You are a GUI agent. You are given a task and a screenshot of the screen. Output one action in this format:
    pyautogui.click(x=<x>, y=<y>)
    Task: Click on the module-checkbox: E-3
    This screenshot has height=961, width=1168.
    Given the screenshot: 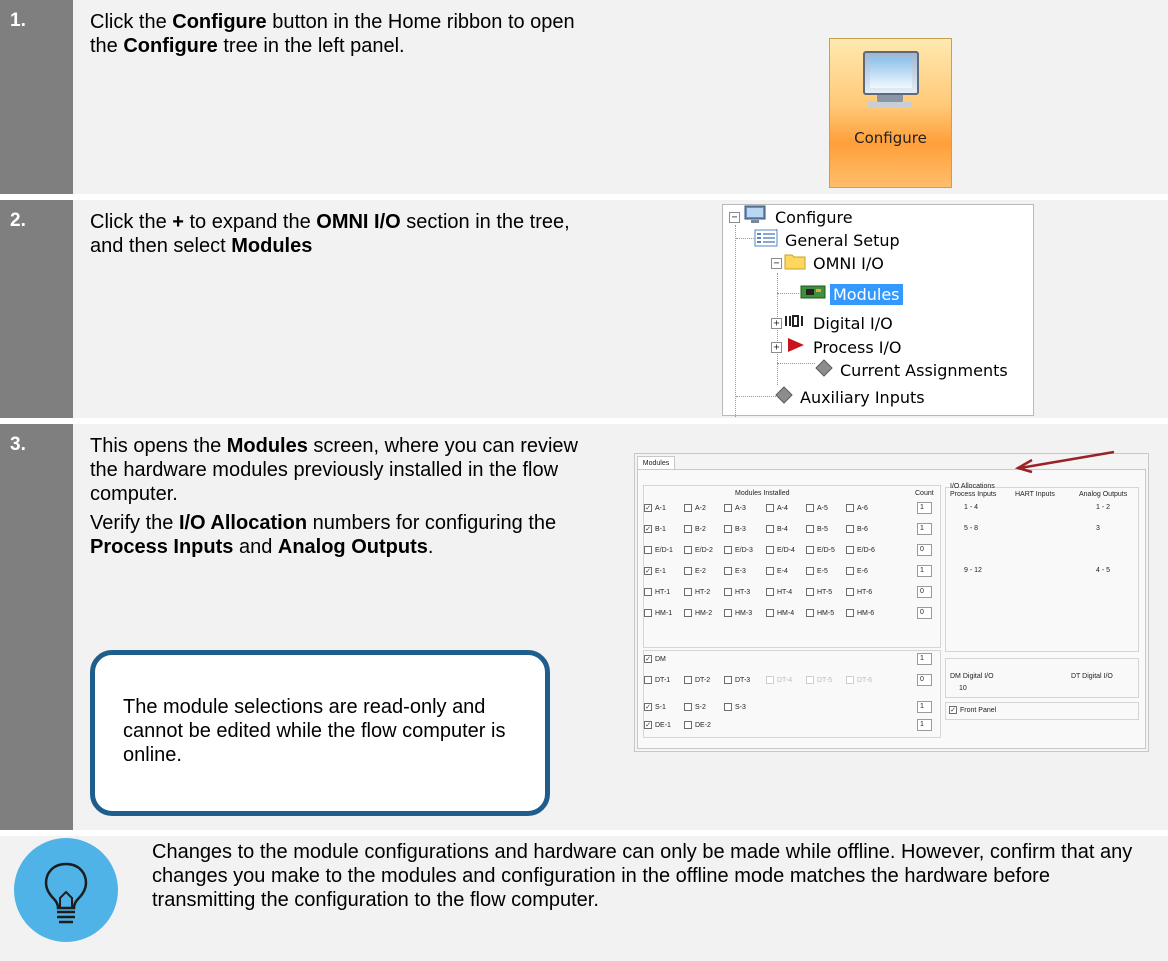 What is the action you would take?
    pyautogui.click(x=735, y=571)
    